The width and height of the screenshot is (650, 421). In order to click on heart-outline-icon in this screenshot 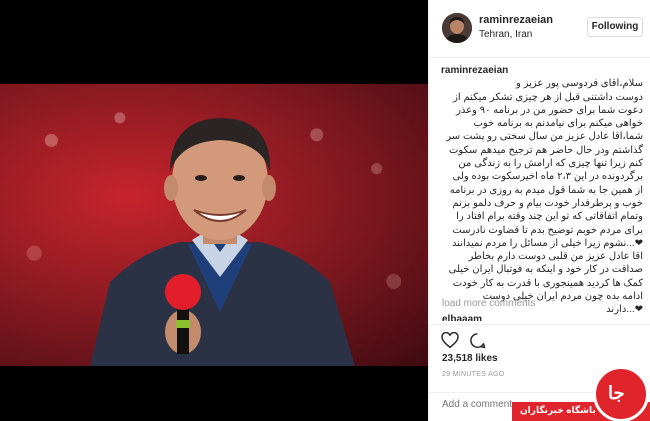, I will do `click(450, 340)`.